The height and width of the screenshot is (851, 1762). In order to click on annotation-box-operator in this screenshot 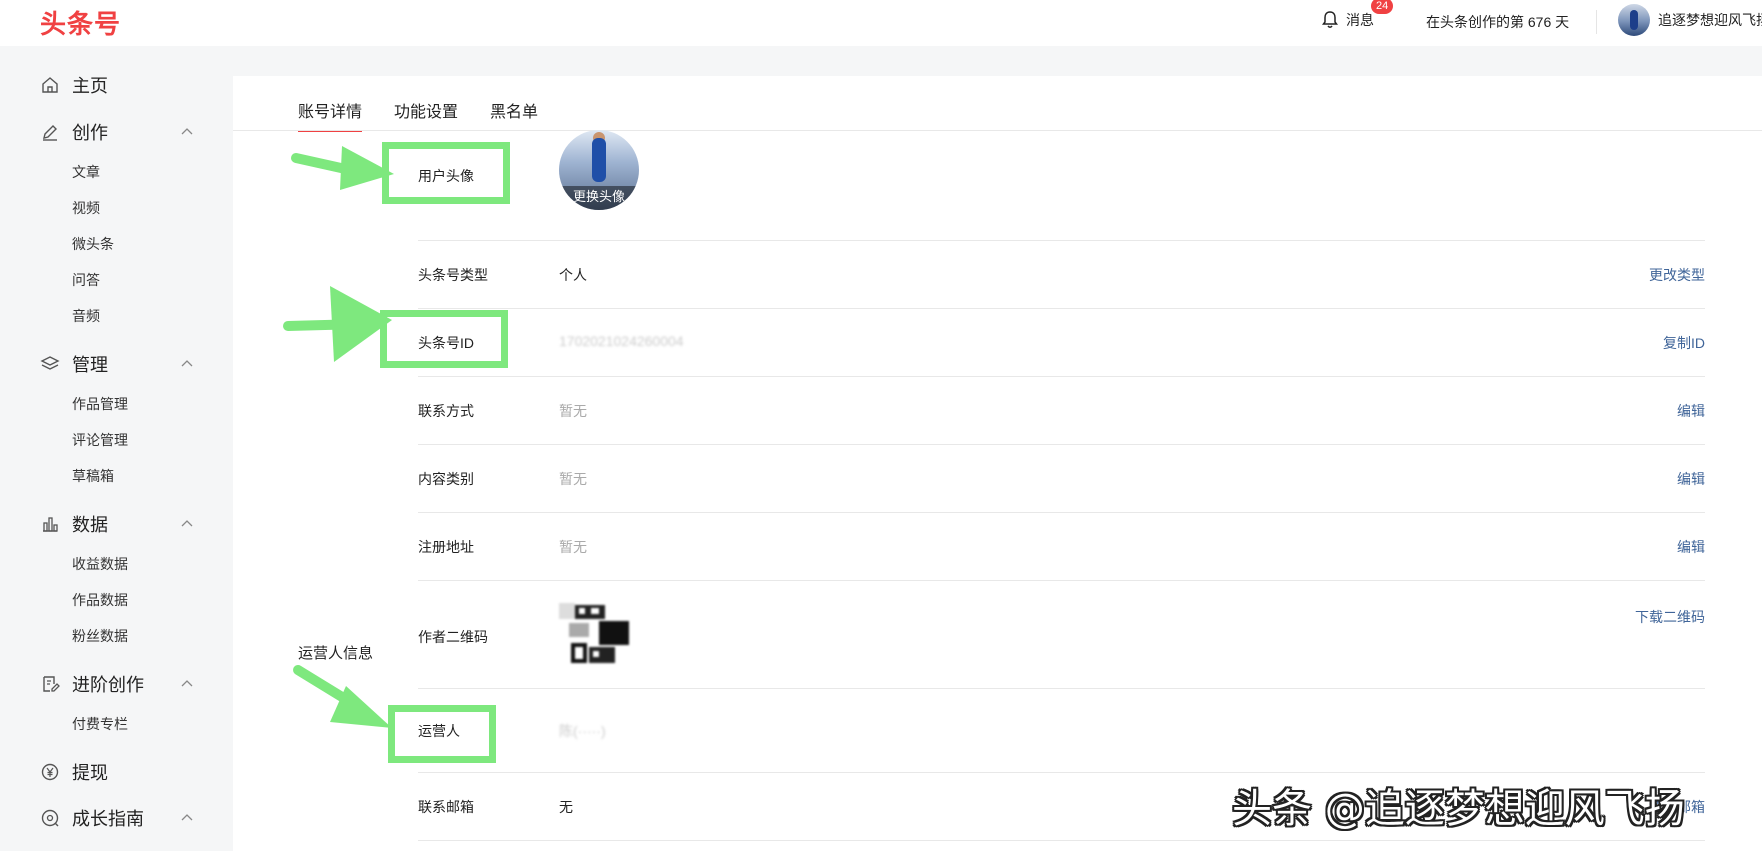, I will do `click(442, 734)`.